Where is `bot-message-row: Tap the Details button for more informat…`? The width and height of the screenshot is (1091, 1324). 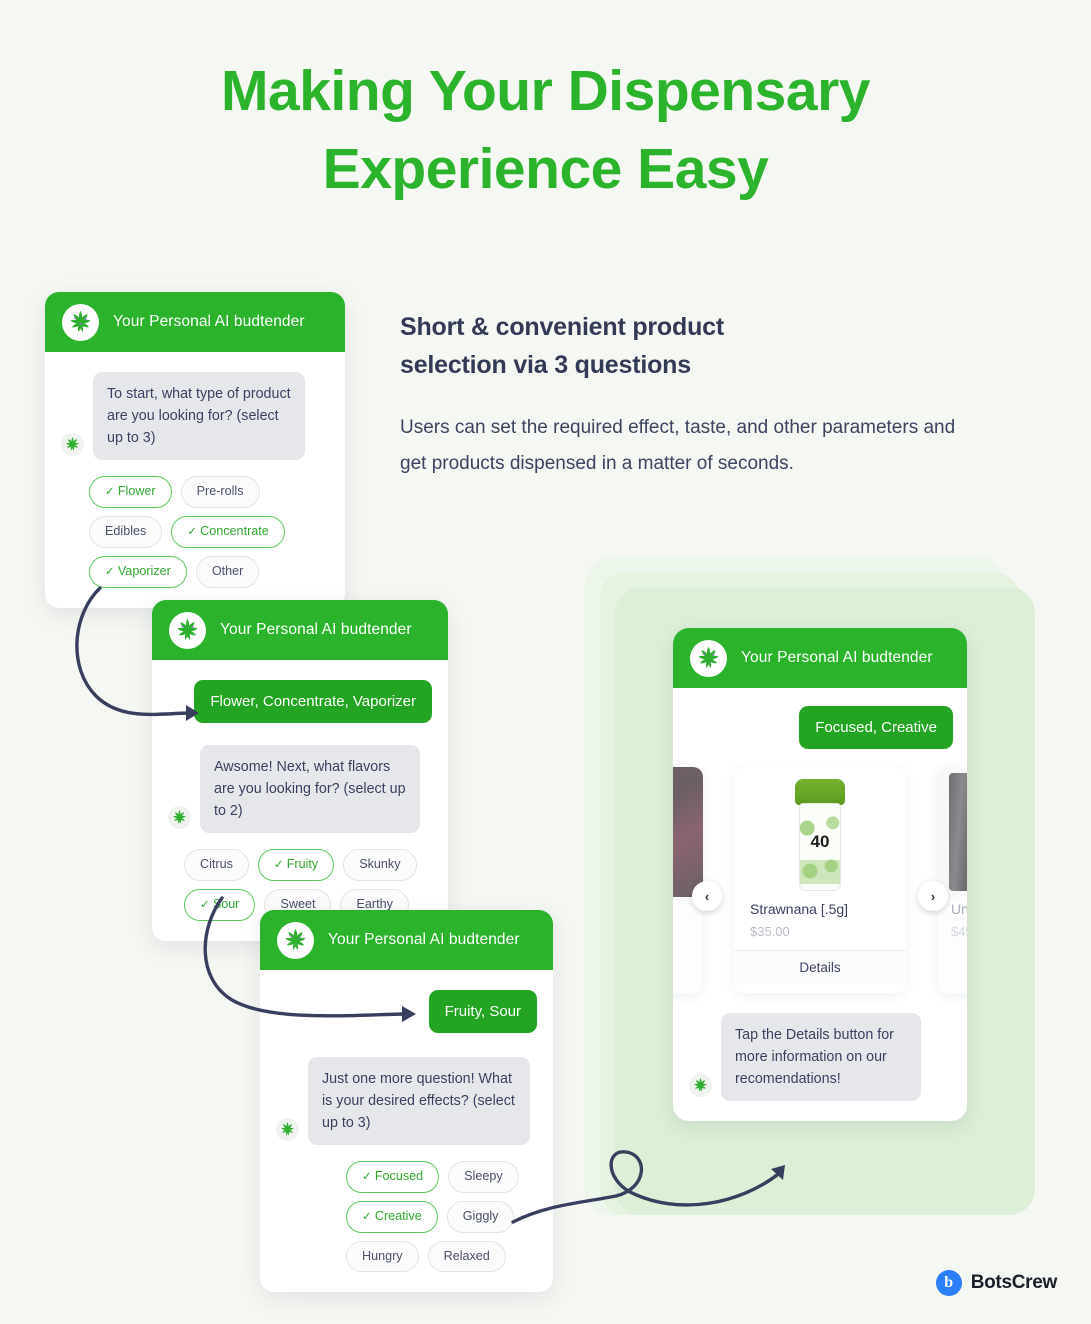
bot-message-row: Tap the Details button for more informat… is located at coordinates (820, 1057).